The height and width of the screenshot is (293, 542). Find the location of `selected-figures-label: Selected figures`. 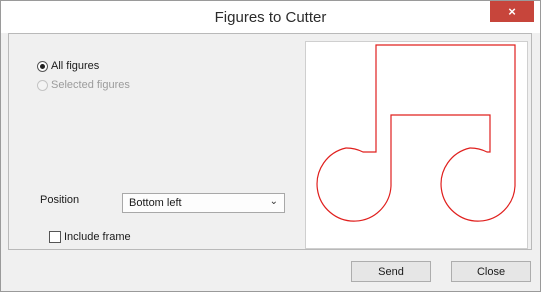

selected-figures-label: Selected figures is located at coordinates (90, 85).